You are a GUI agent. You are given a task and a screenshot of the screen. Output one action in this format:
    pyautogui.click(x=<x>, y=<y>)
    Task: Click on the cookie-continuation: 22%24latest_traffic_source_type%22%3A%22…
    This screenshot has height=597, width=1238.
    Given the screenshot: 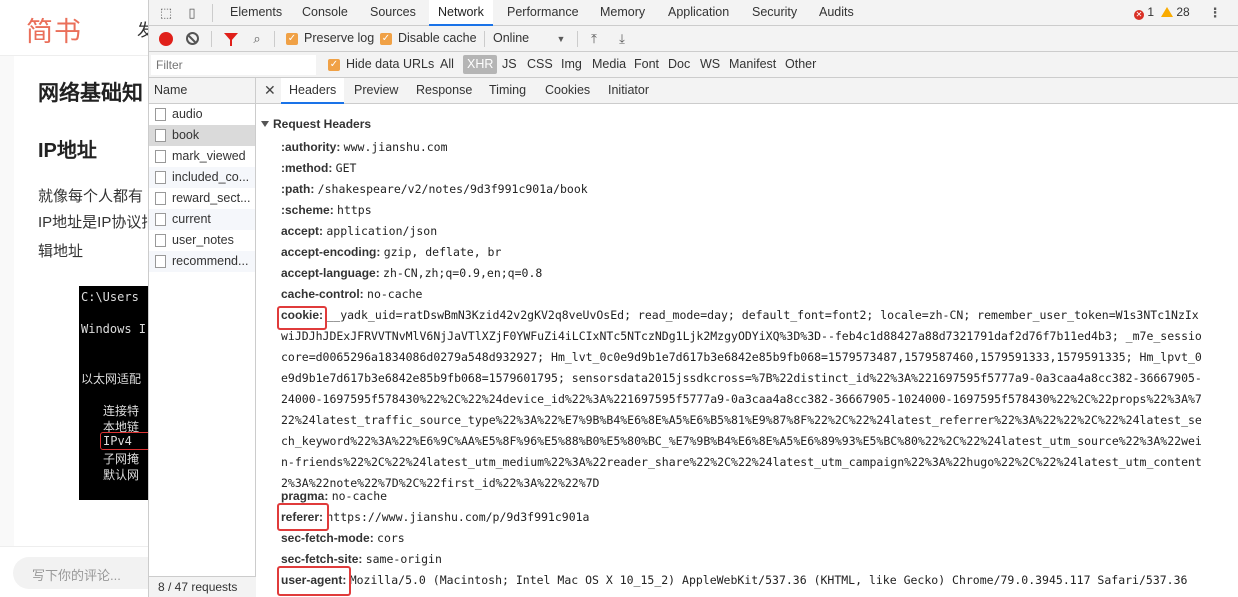 What is the action you would take?
    pyautogui.click(x=741, y=420)
    